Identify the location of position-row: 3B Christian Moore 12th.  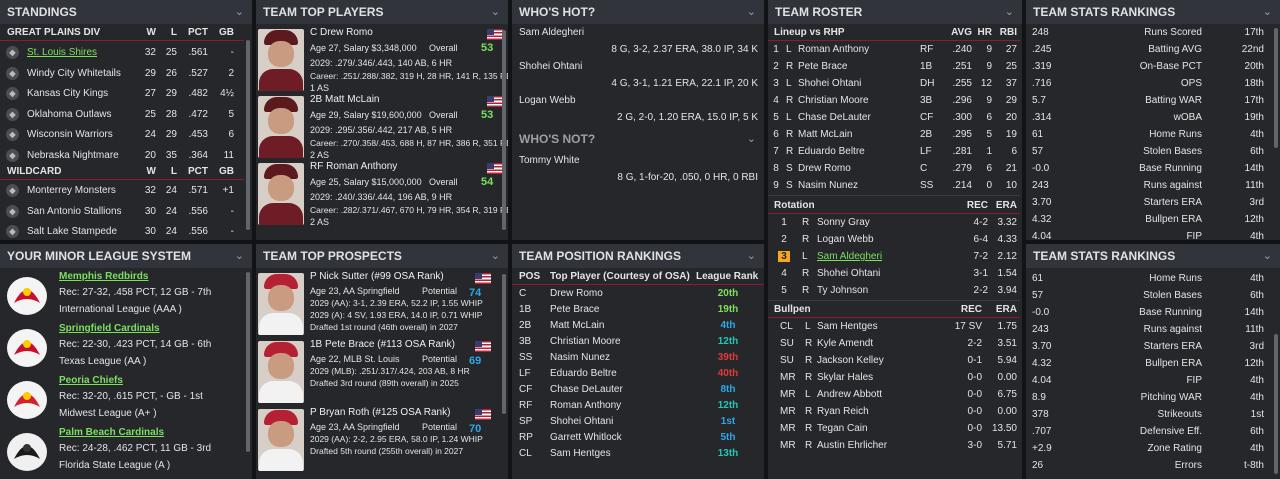
(638, 341).